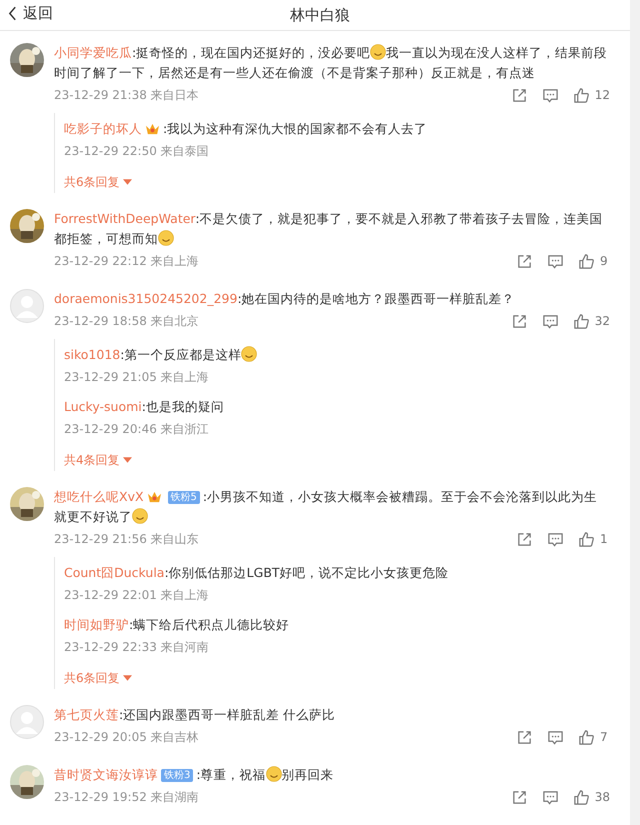 The height and width of the screenshot is (825, 640). I want to click on username-link: 想吃什么呢XvX, so click(99, 496).